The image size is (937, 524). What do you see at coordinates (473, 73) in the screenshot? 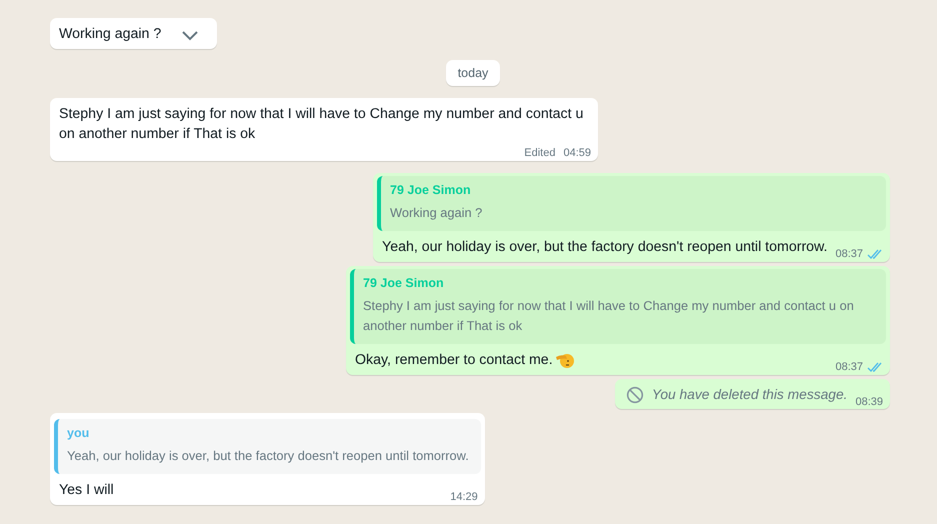
I see `date-chip: today` at bounding box center [473, 73].